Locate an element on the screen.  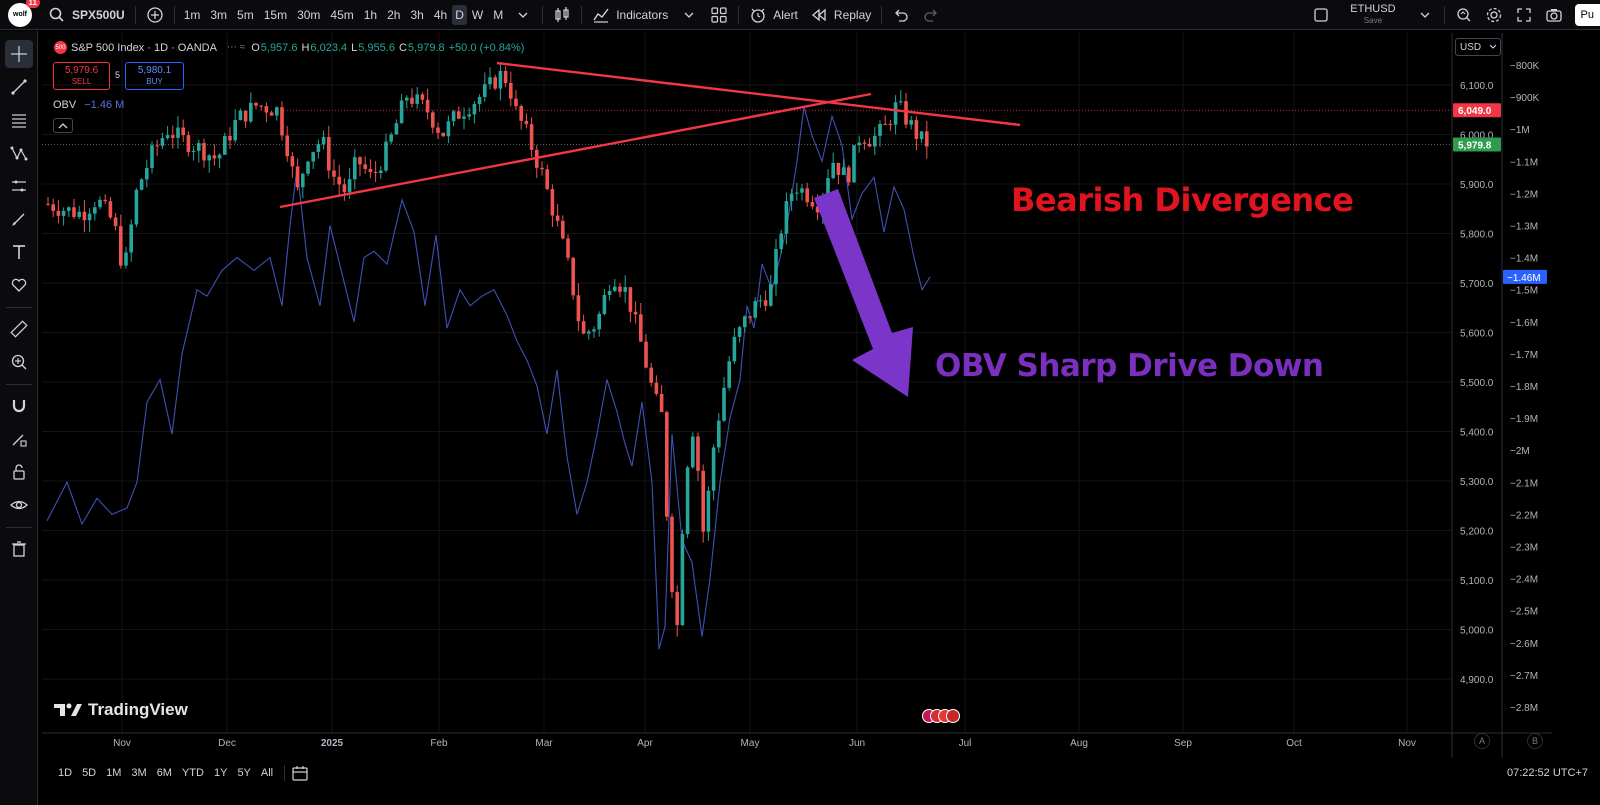
range-5d: 5D is located at coordinates (89, 773).